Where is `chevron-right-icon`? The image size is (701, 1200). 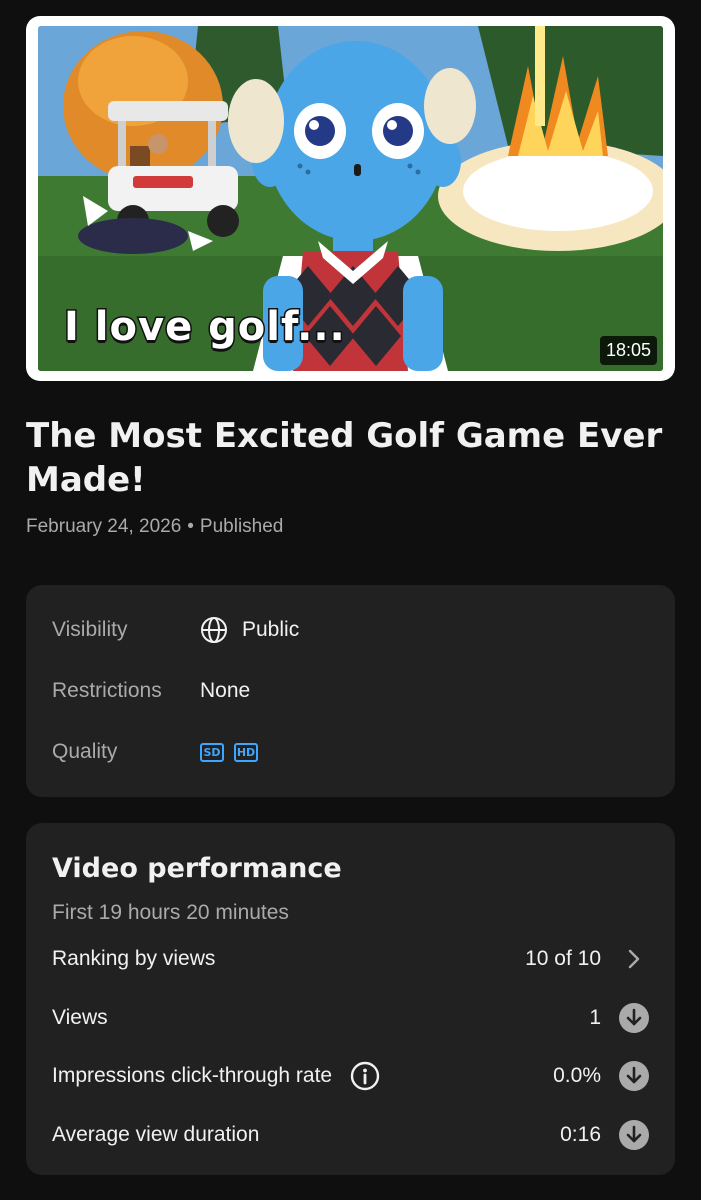 chevron-right-icon is located at coordinates (634, 959).